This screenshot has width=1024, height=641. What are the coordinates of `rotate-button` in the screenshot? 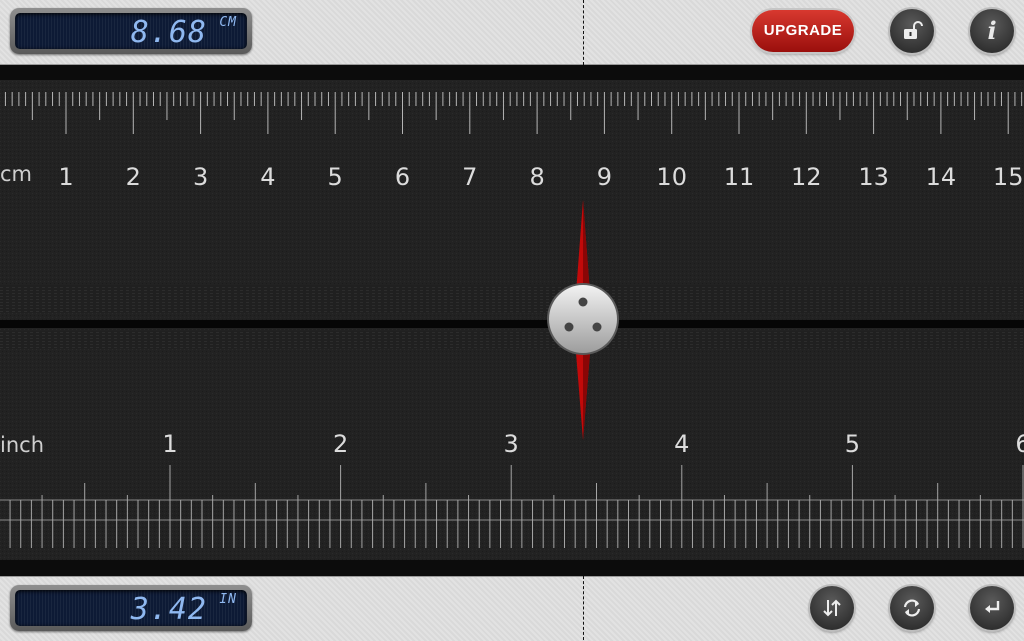 It's located at (912, 608).